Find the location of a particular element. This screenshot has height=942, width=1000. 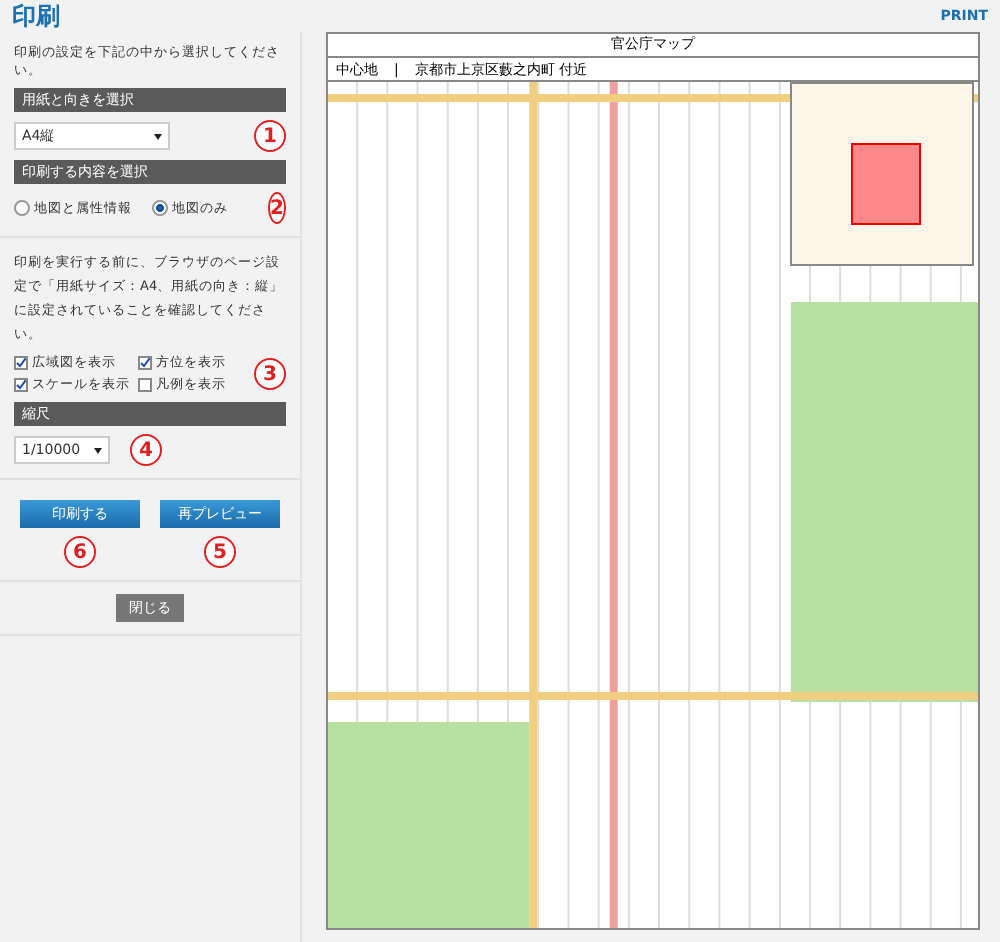

annotation-number: 3 is located at coordinates (270, 374).